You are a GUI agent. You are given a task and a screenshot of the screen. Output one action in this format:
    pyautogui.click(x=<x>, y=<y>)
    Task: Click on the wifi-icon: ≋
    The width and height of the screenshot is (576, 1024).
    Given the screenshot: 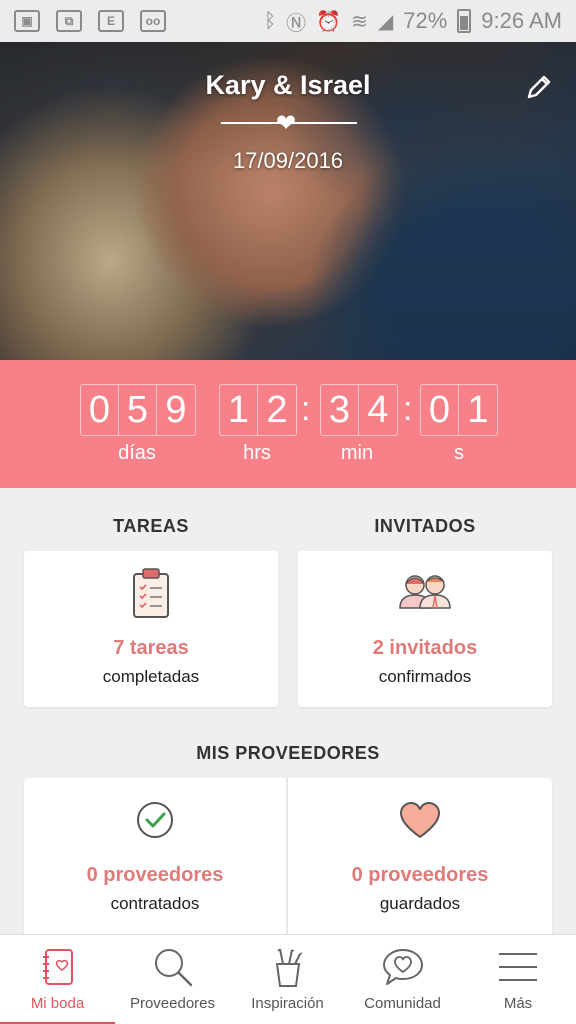 What is the action you would take?
    pyautogui.click(x=359, y=21)
    